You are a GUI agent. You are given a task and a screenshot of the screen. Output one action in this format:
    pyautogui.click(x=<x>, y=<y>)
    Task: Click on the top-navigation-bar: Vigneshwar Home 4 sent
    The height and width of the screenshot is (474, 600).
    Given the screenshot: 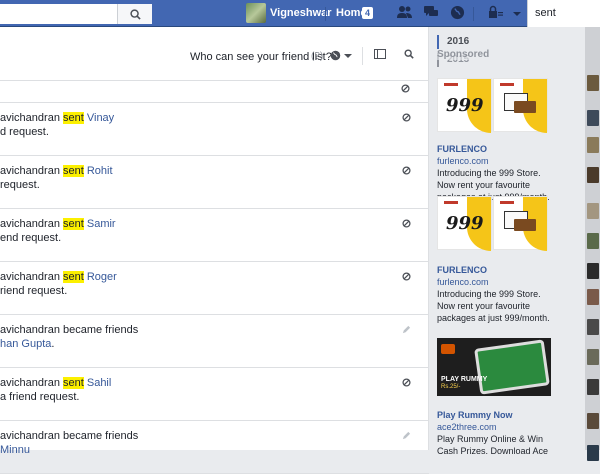 What is the action you would take?
    pyautogui.click(x=300, y=13)
    